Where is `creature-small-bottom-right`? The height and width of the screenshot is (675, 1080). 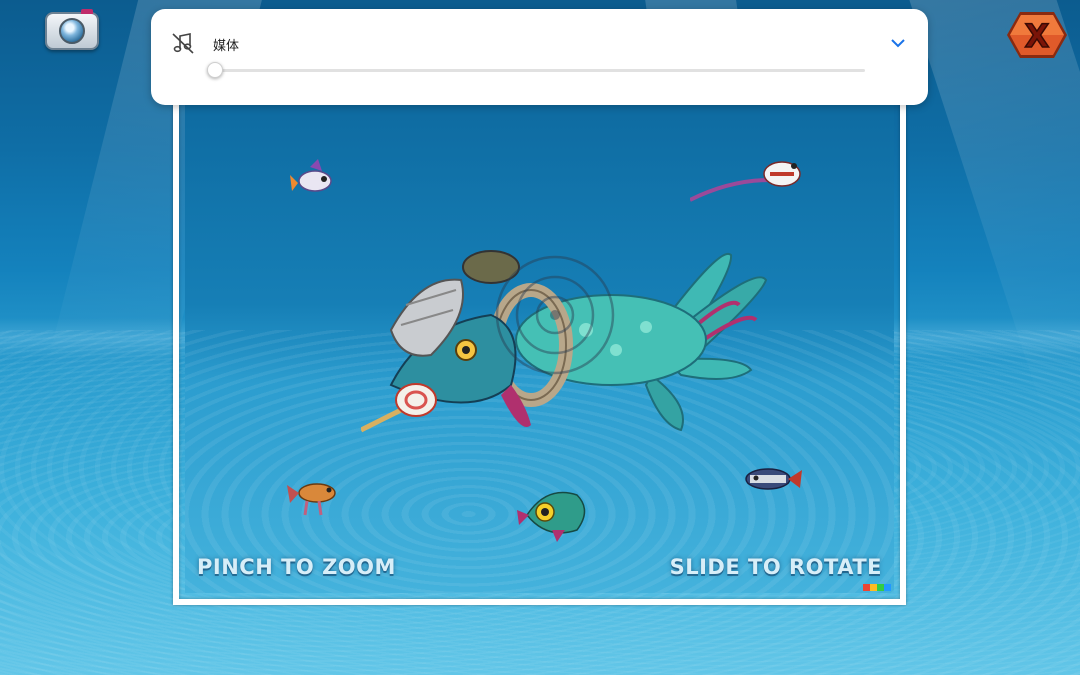 creature-small-bottom-right is located at coordinates (771, 479).